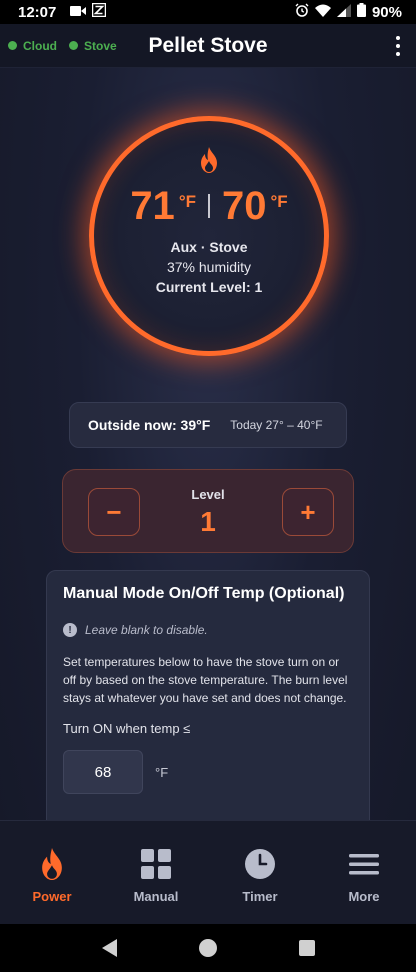  Describe the element at coordinates (156, 864) in the screenshot. I see `grid-icon` at that location.